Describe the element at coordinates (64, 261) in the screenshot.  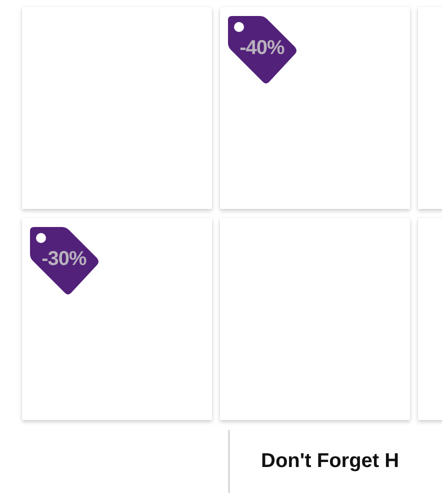
I see `discount-tag: -30%` at that location.